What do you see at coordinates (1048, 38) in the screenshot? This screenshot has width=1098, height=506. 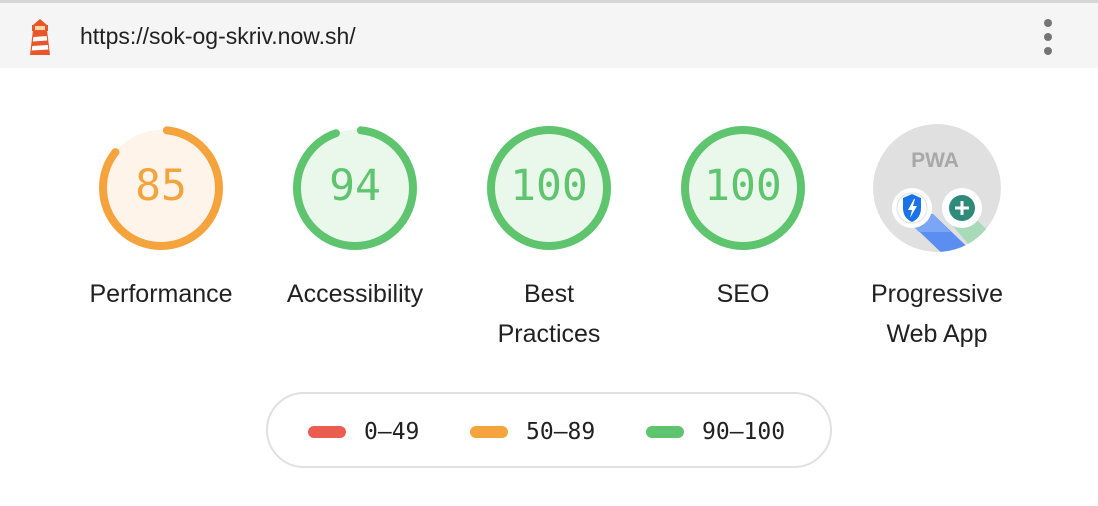 I see `kebab-menu-icon` at bounding box center [1048, 38].